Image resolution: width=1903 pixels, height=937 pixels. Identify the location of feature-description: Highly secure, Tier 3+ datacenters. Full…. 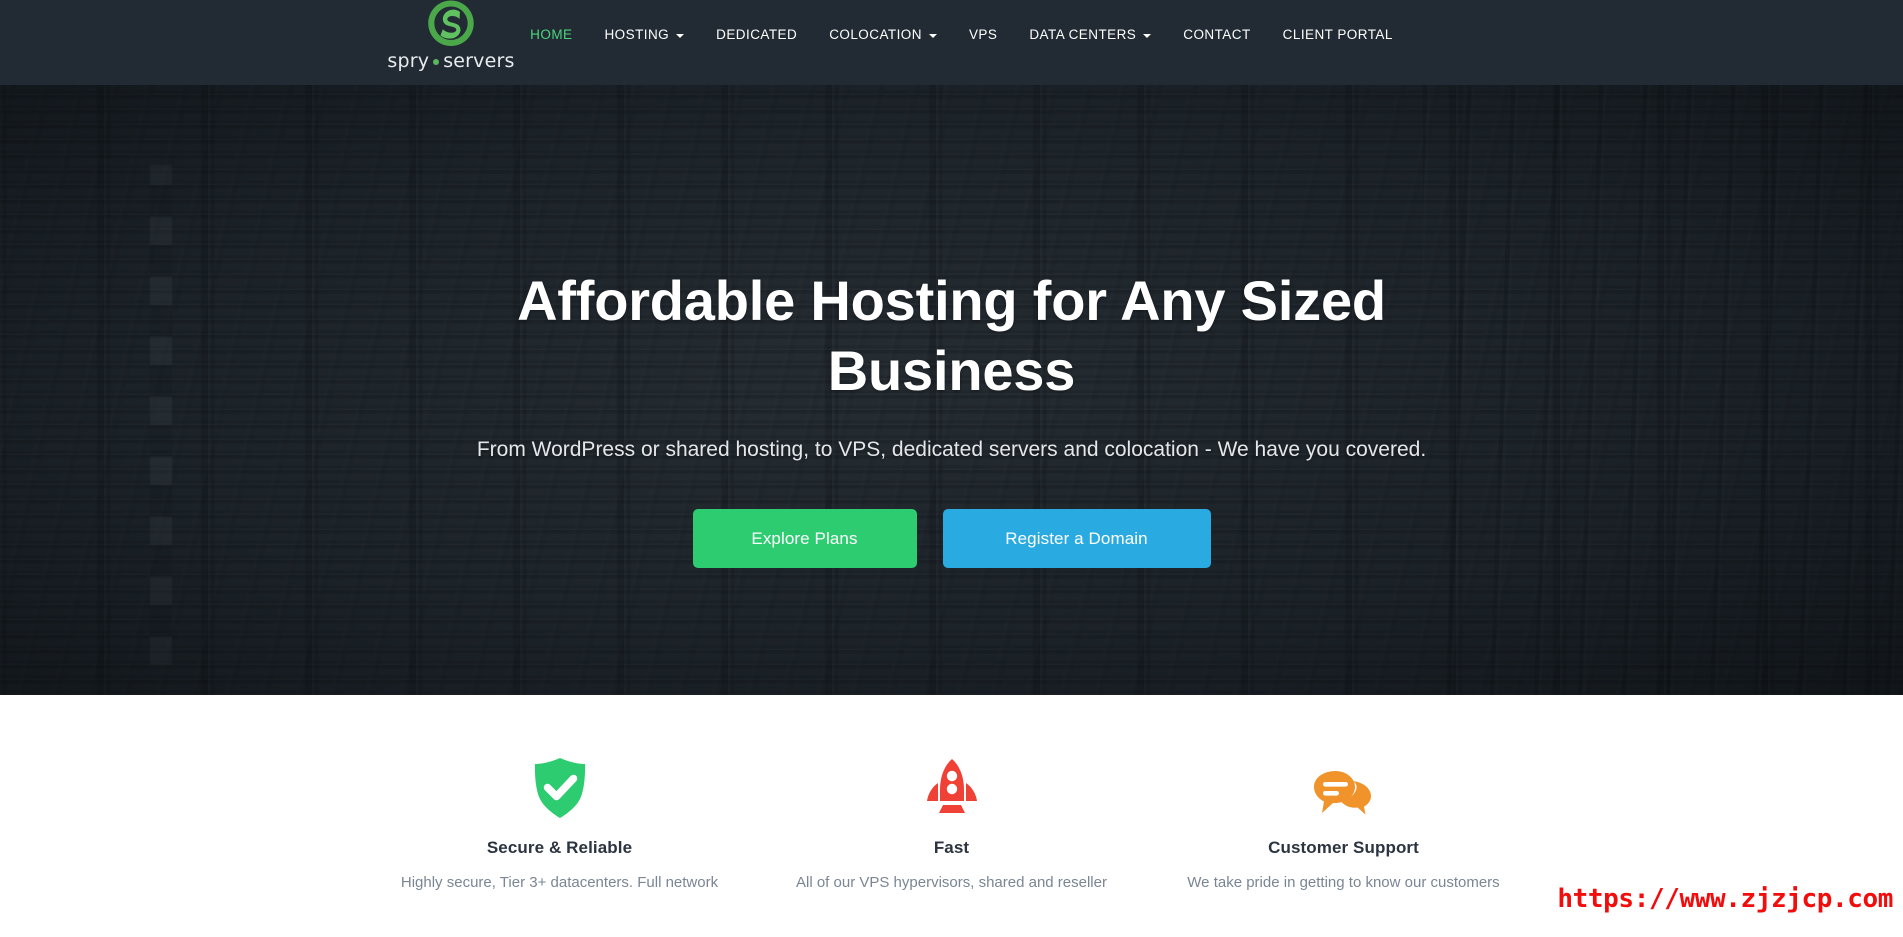
(559, 882).